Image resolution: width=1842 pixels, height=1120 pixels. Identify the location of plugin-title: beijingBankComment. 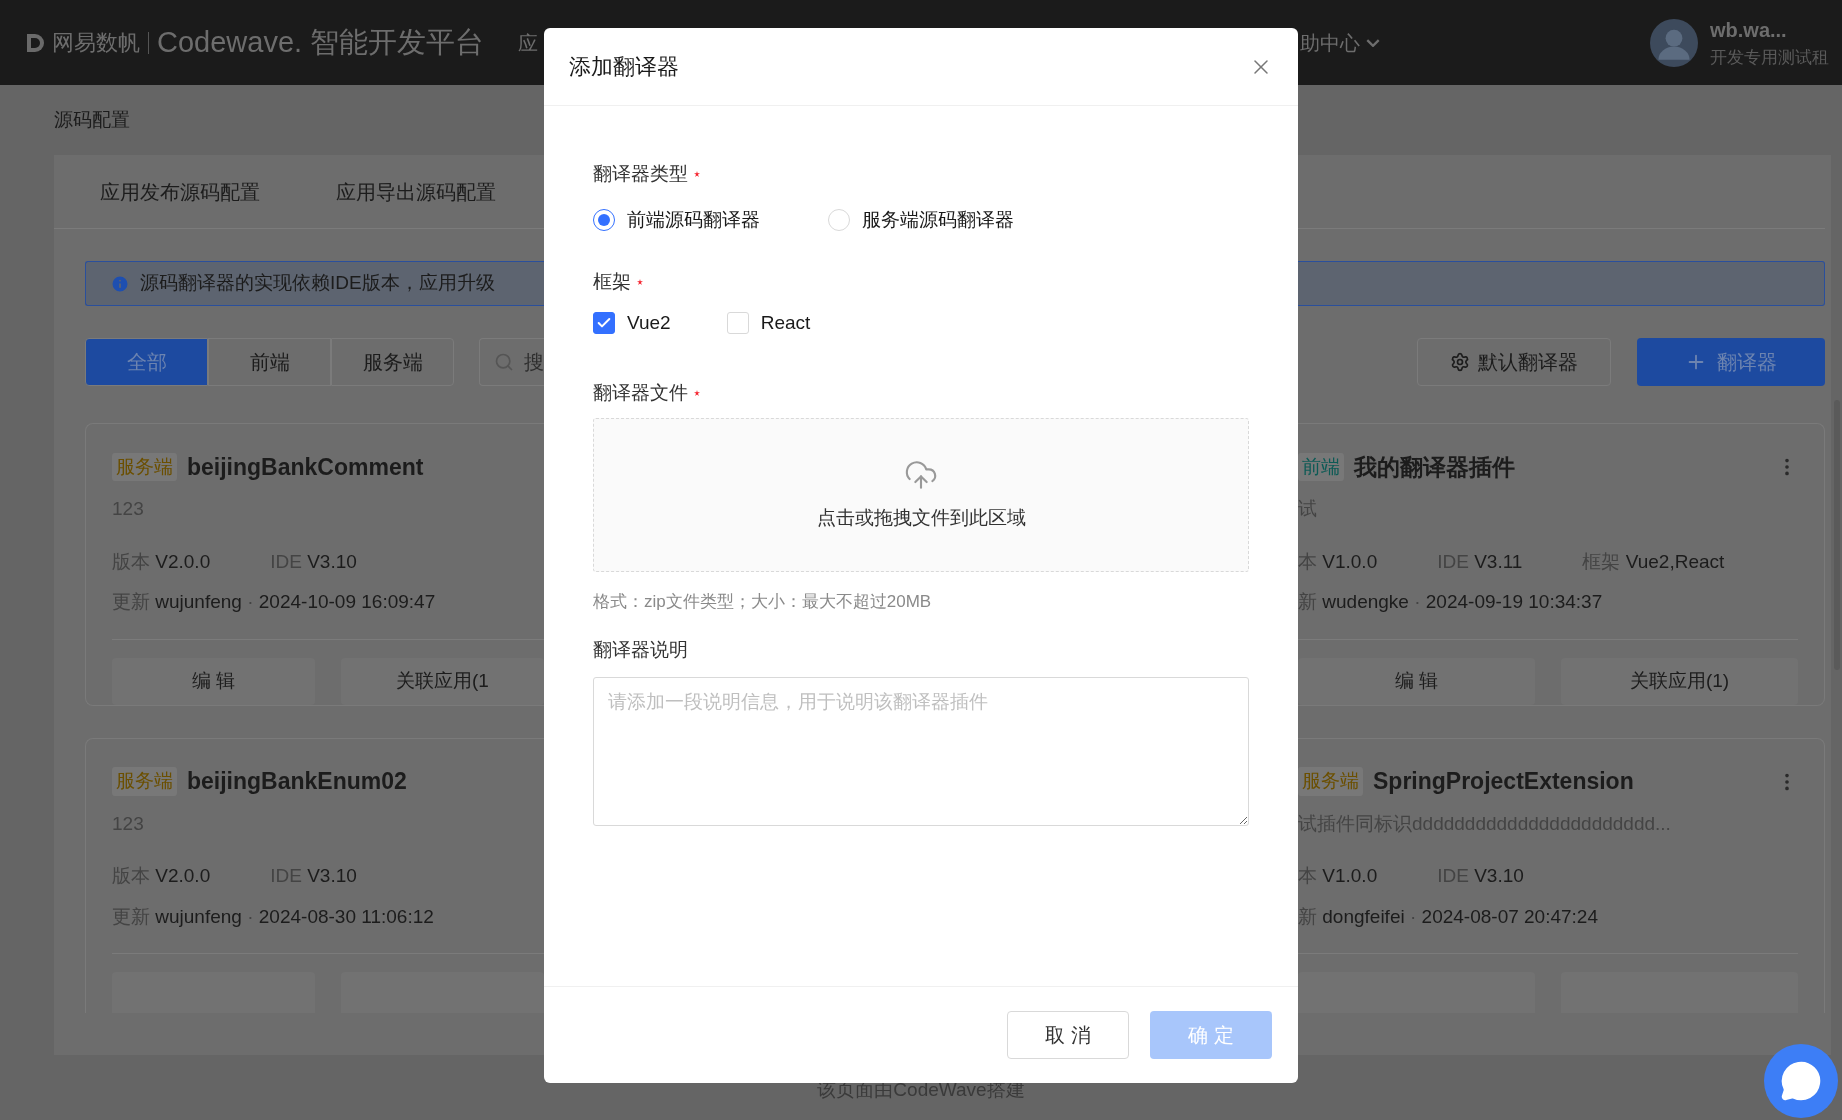
(305, 467).